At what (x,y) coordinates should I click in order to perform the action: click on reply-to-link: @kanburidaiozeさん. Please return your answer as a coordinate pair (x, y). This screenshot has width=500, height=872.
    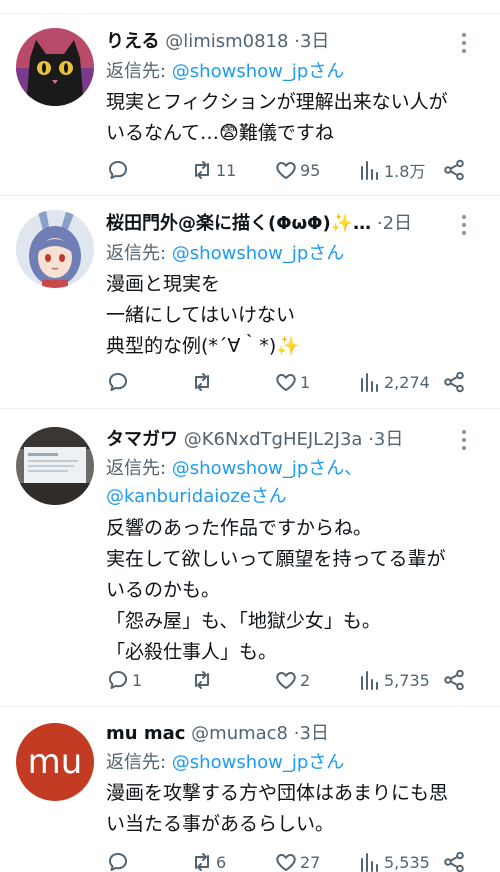
    Looking at the image, I should click on (196, 496).